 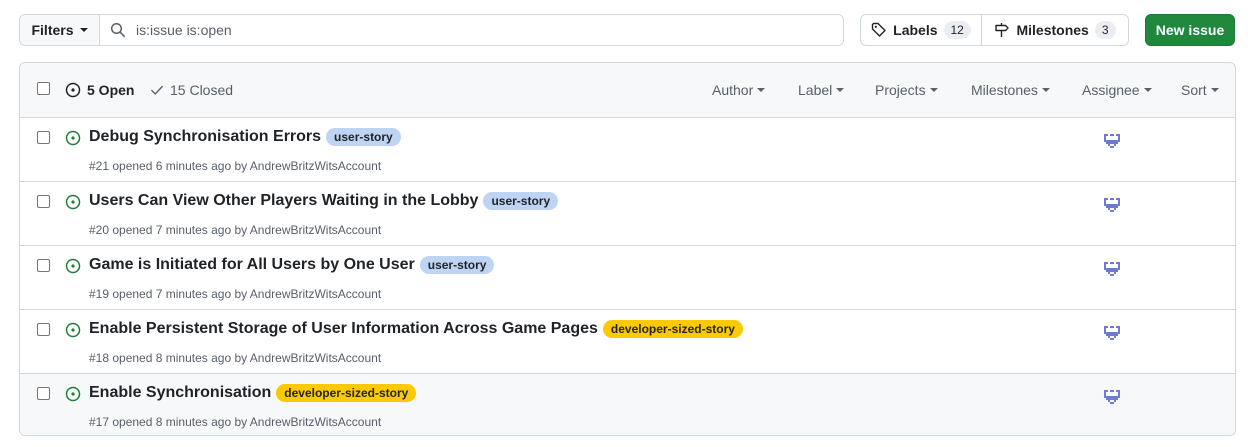 I want to click on issues-toolbar: Filters Labels 12 Mileston, so click(x=627, y=30).